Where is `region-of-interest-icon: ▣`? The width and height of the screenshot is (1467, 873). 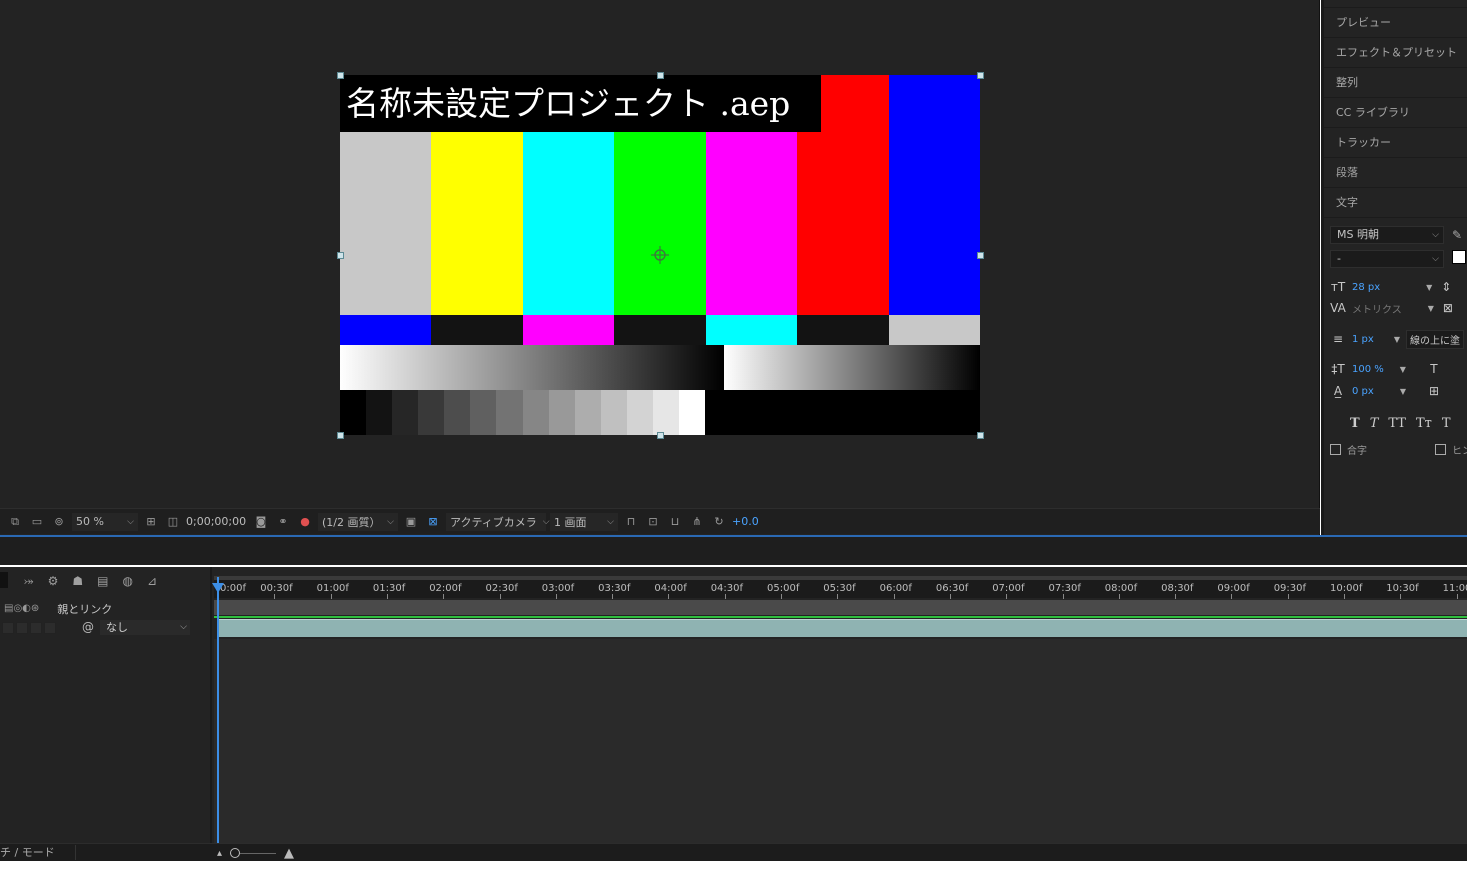
region-of-interest-icon: ▣ is located at coordinates (411, 522).